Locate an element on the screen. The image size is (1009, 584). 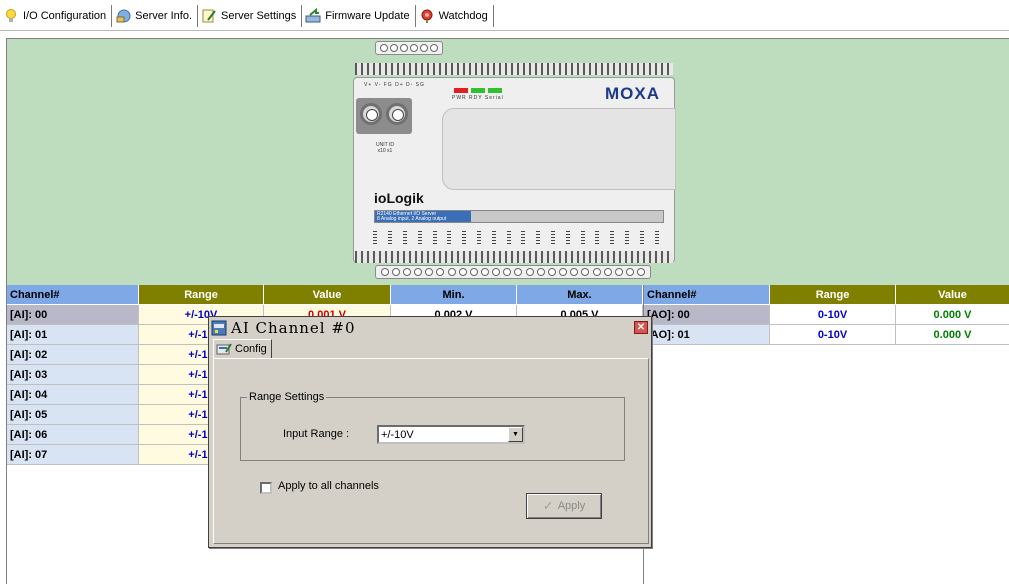
tab-divider is located at coordinates (504, 30).